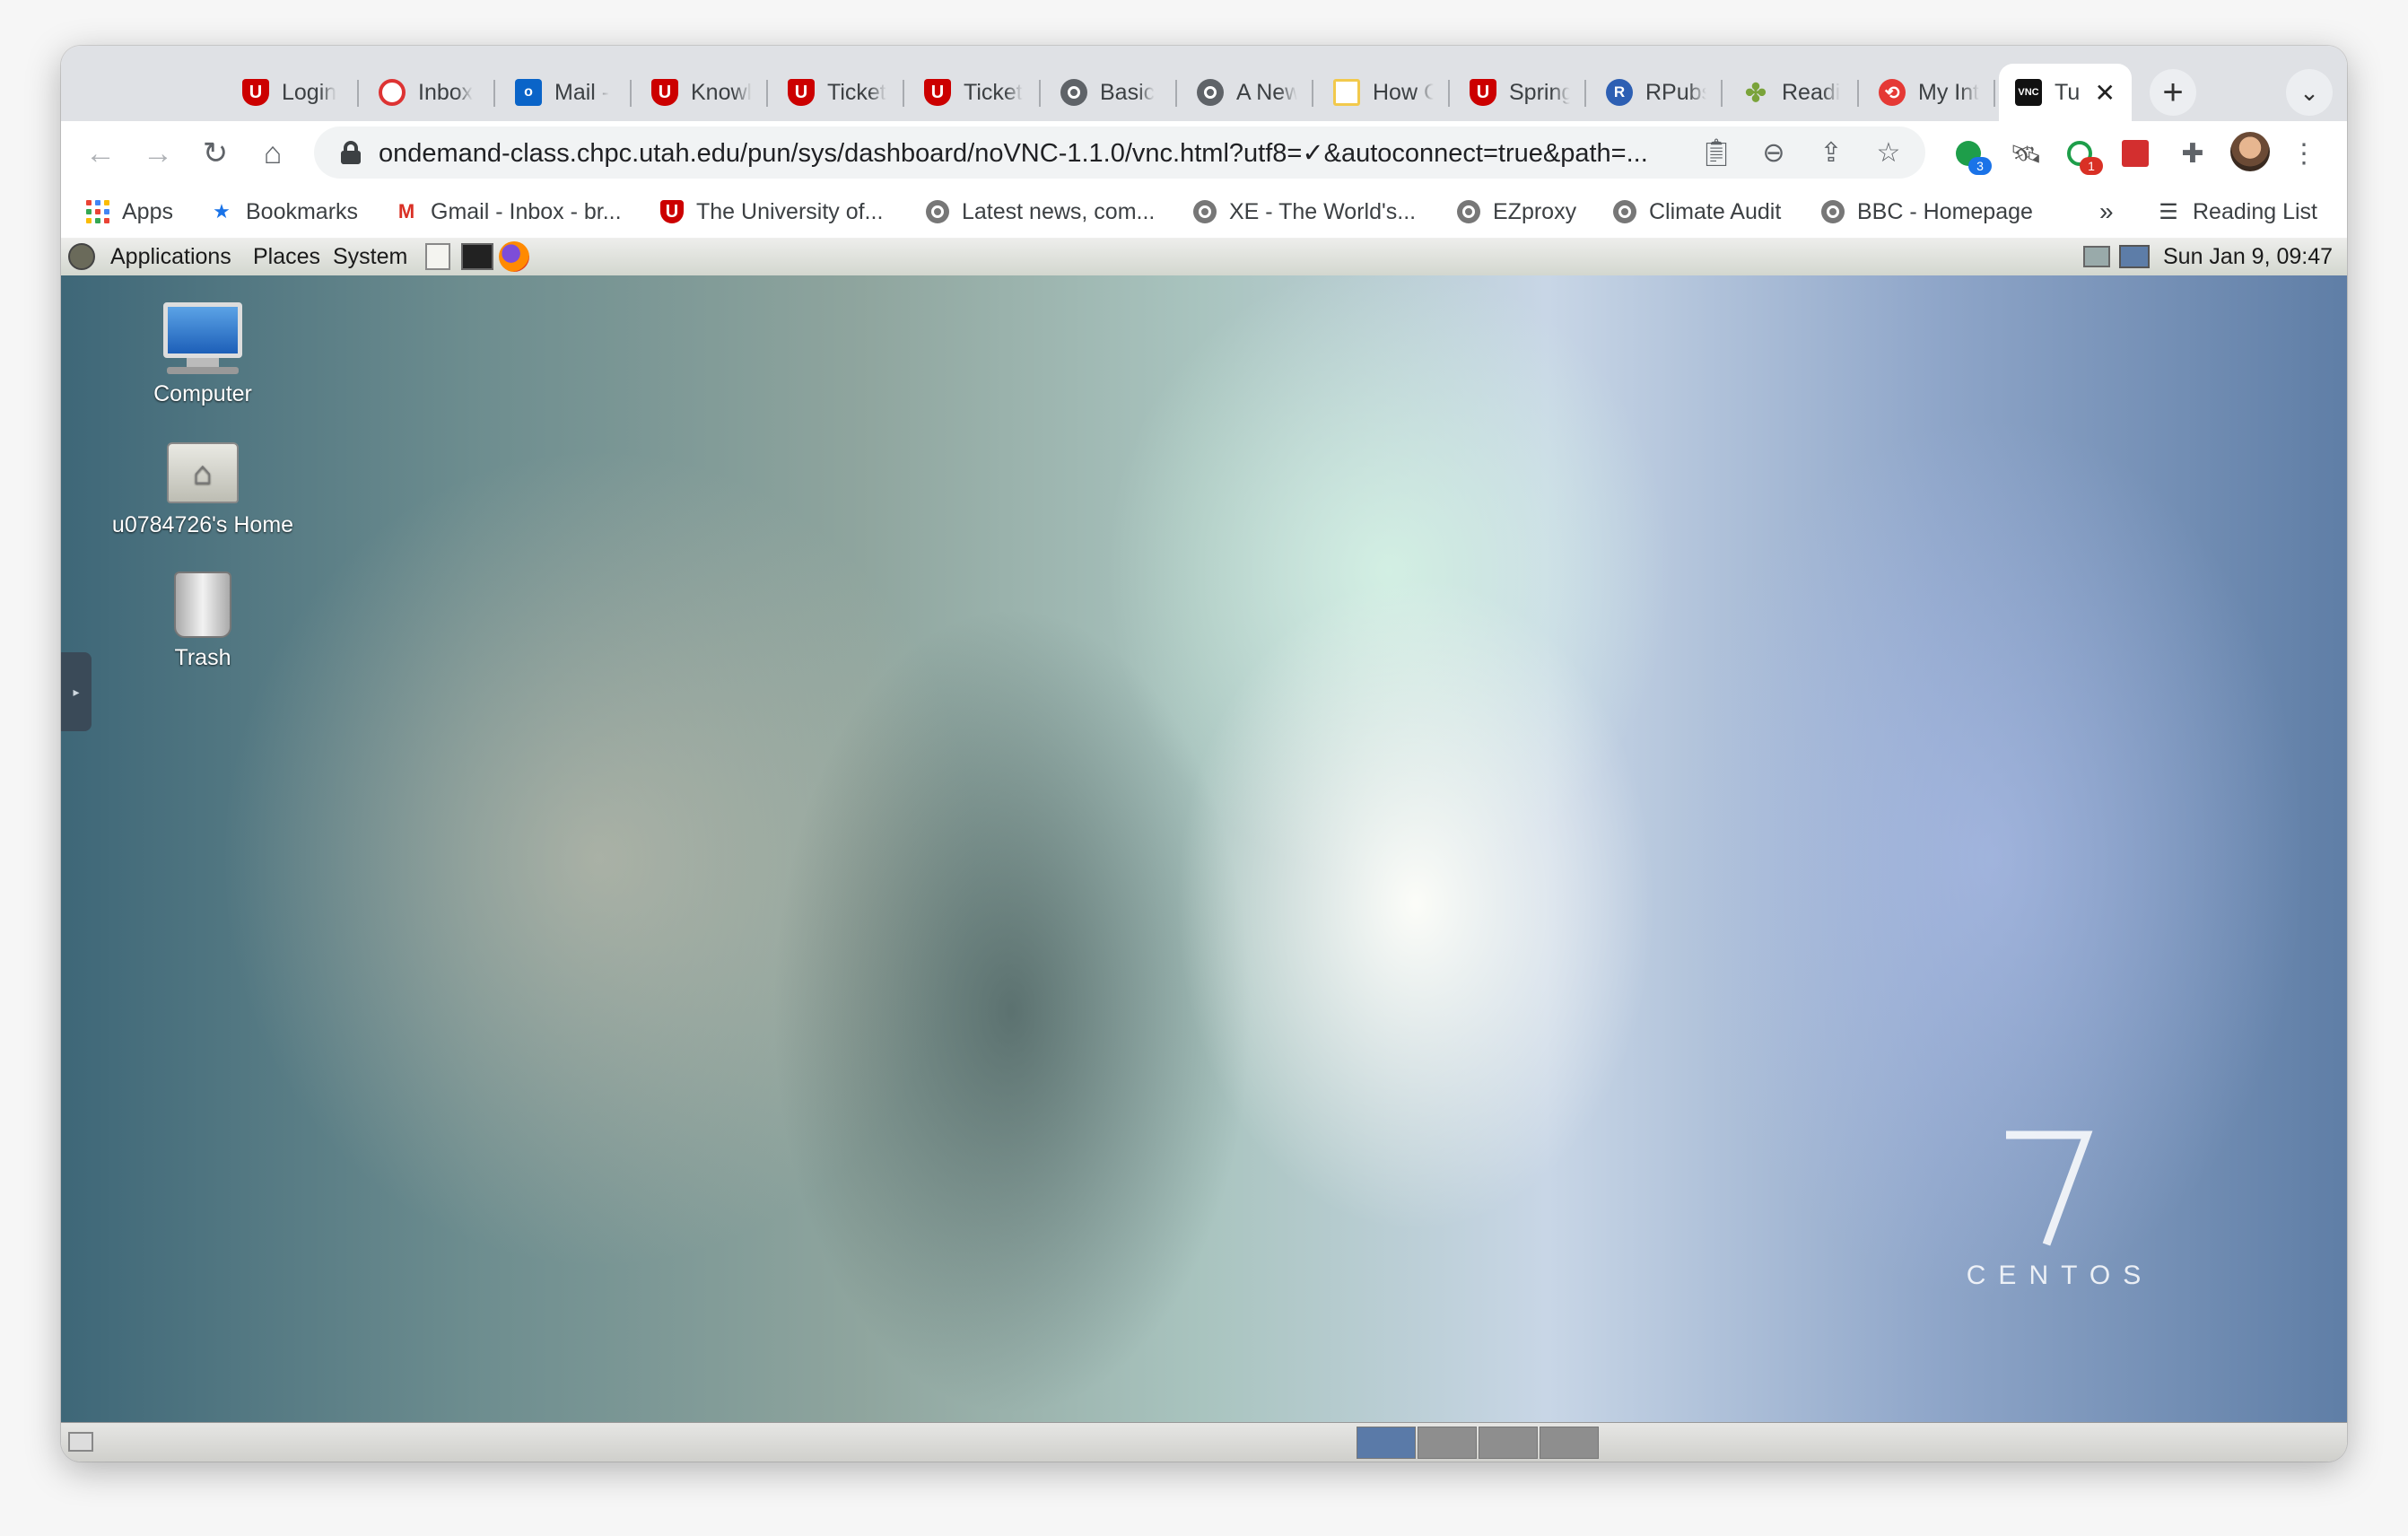 This screenshot has height=1536, width=2408. What do you see at coordinates (81, 256) in the screenshot?
I see `gnome-foot-icon` at bounding box center [81, 256].